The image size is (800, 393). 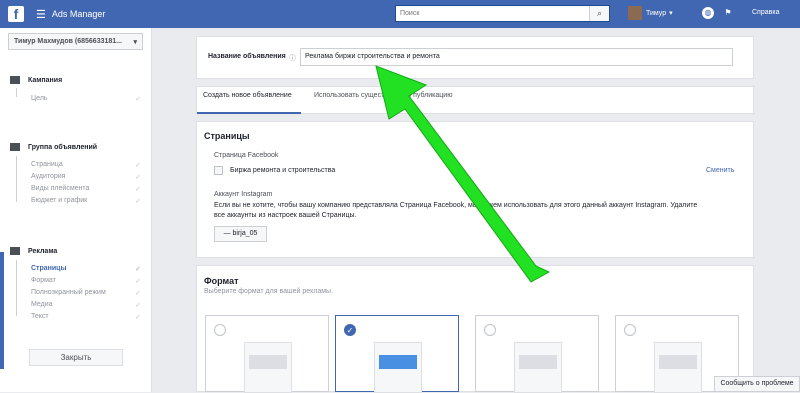 What do you see at coordinates (463, 174) in the screenshot?
I see `green-arrow-annotation` at bounding box center [463, 174].